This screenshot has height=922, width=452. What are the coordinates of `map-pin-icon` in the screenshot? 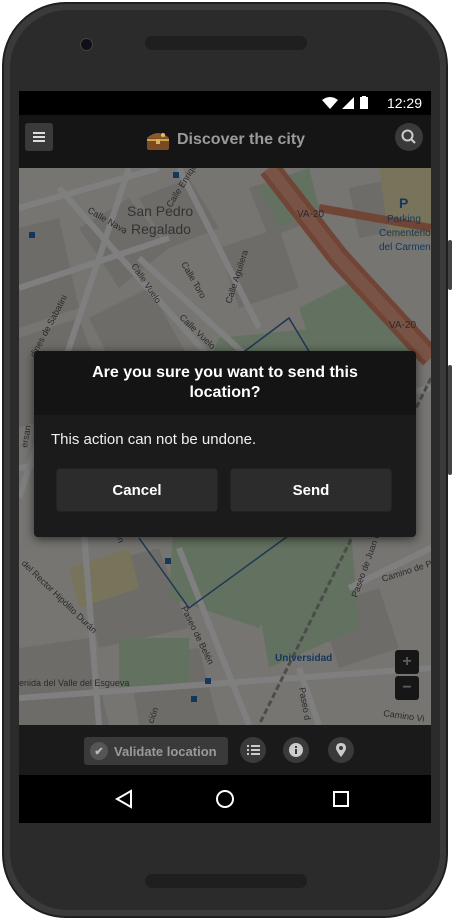 It's located at (341, 750).